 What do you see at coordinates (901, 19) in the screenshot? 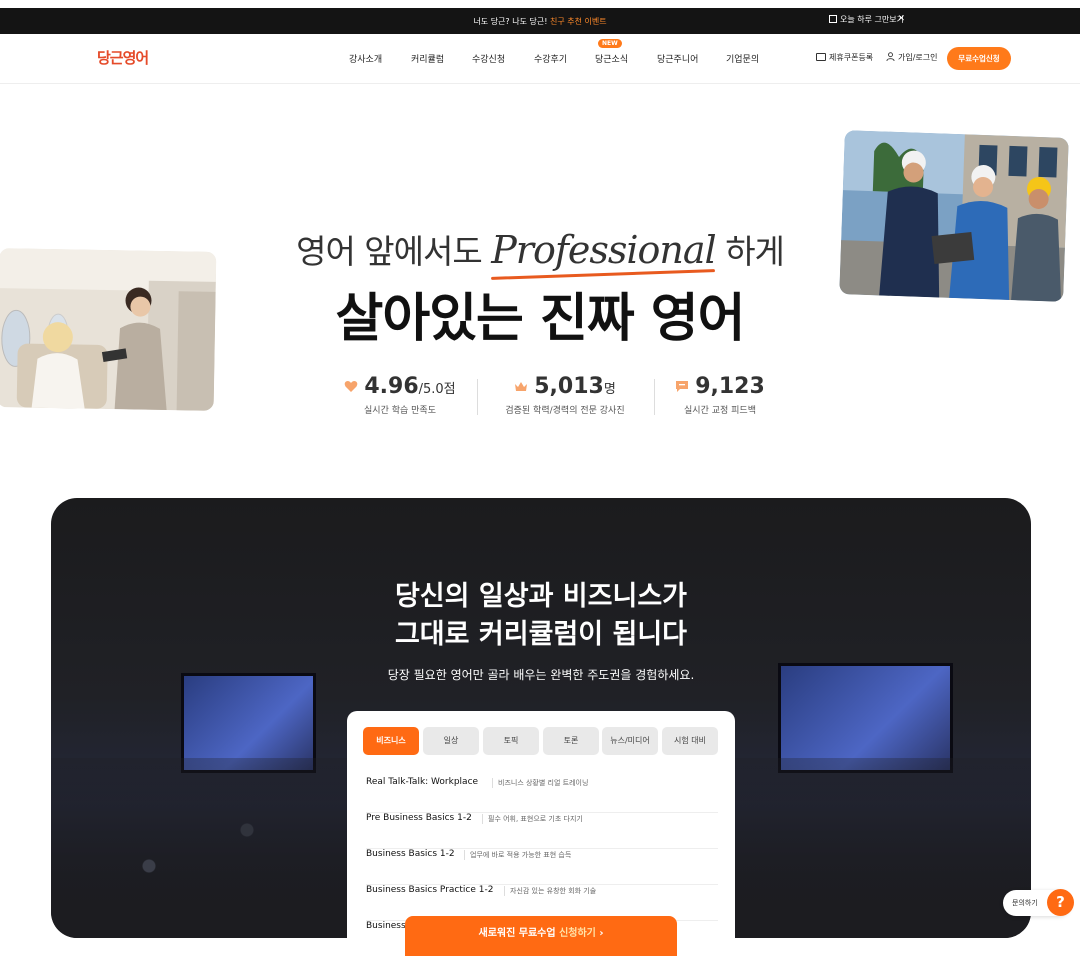
I see `close-icon: ✕` at bounding box center [901, 19].